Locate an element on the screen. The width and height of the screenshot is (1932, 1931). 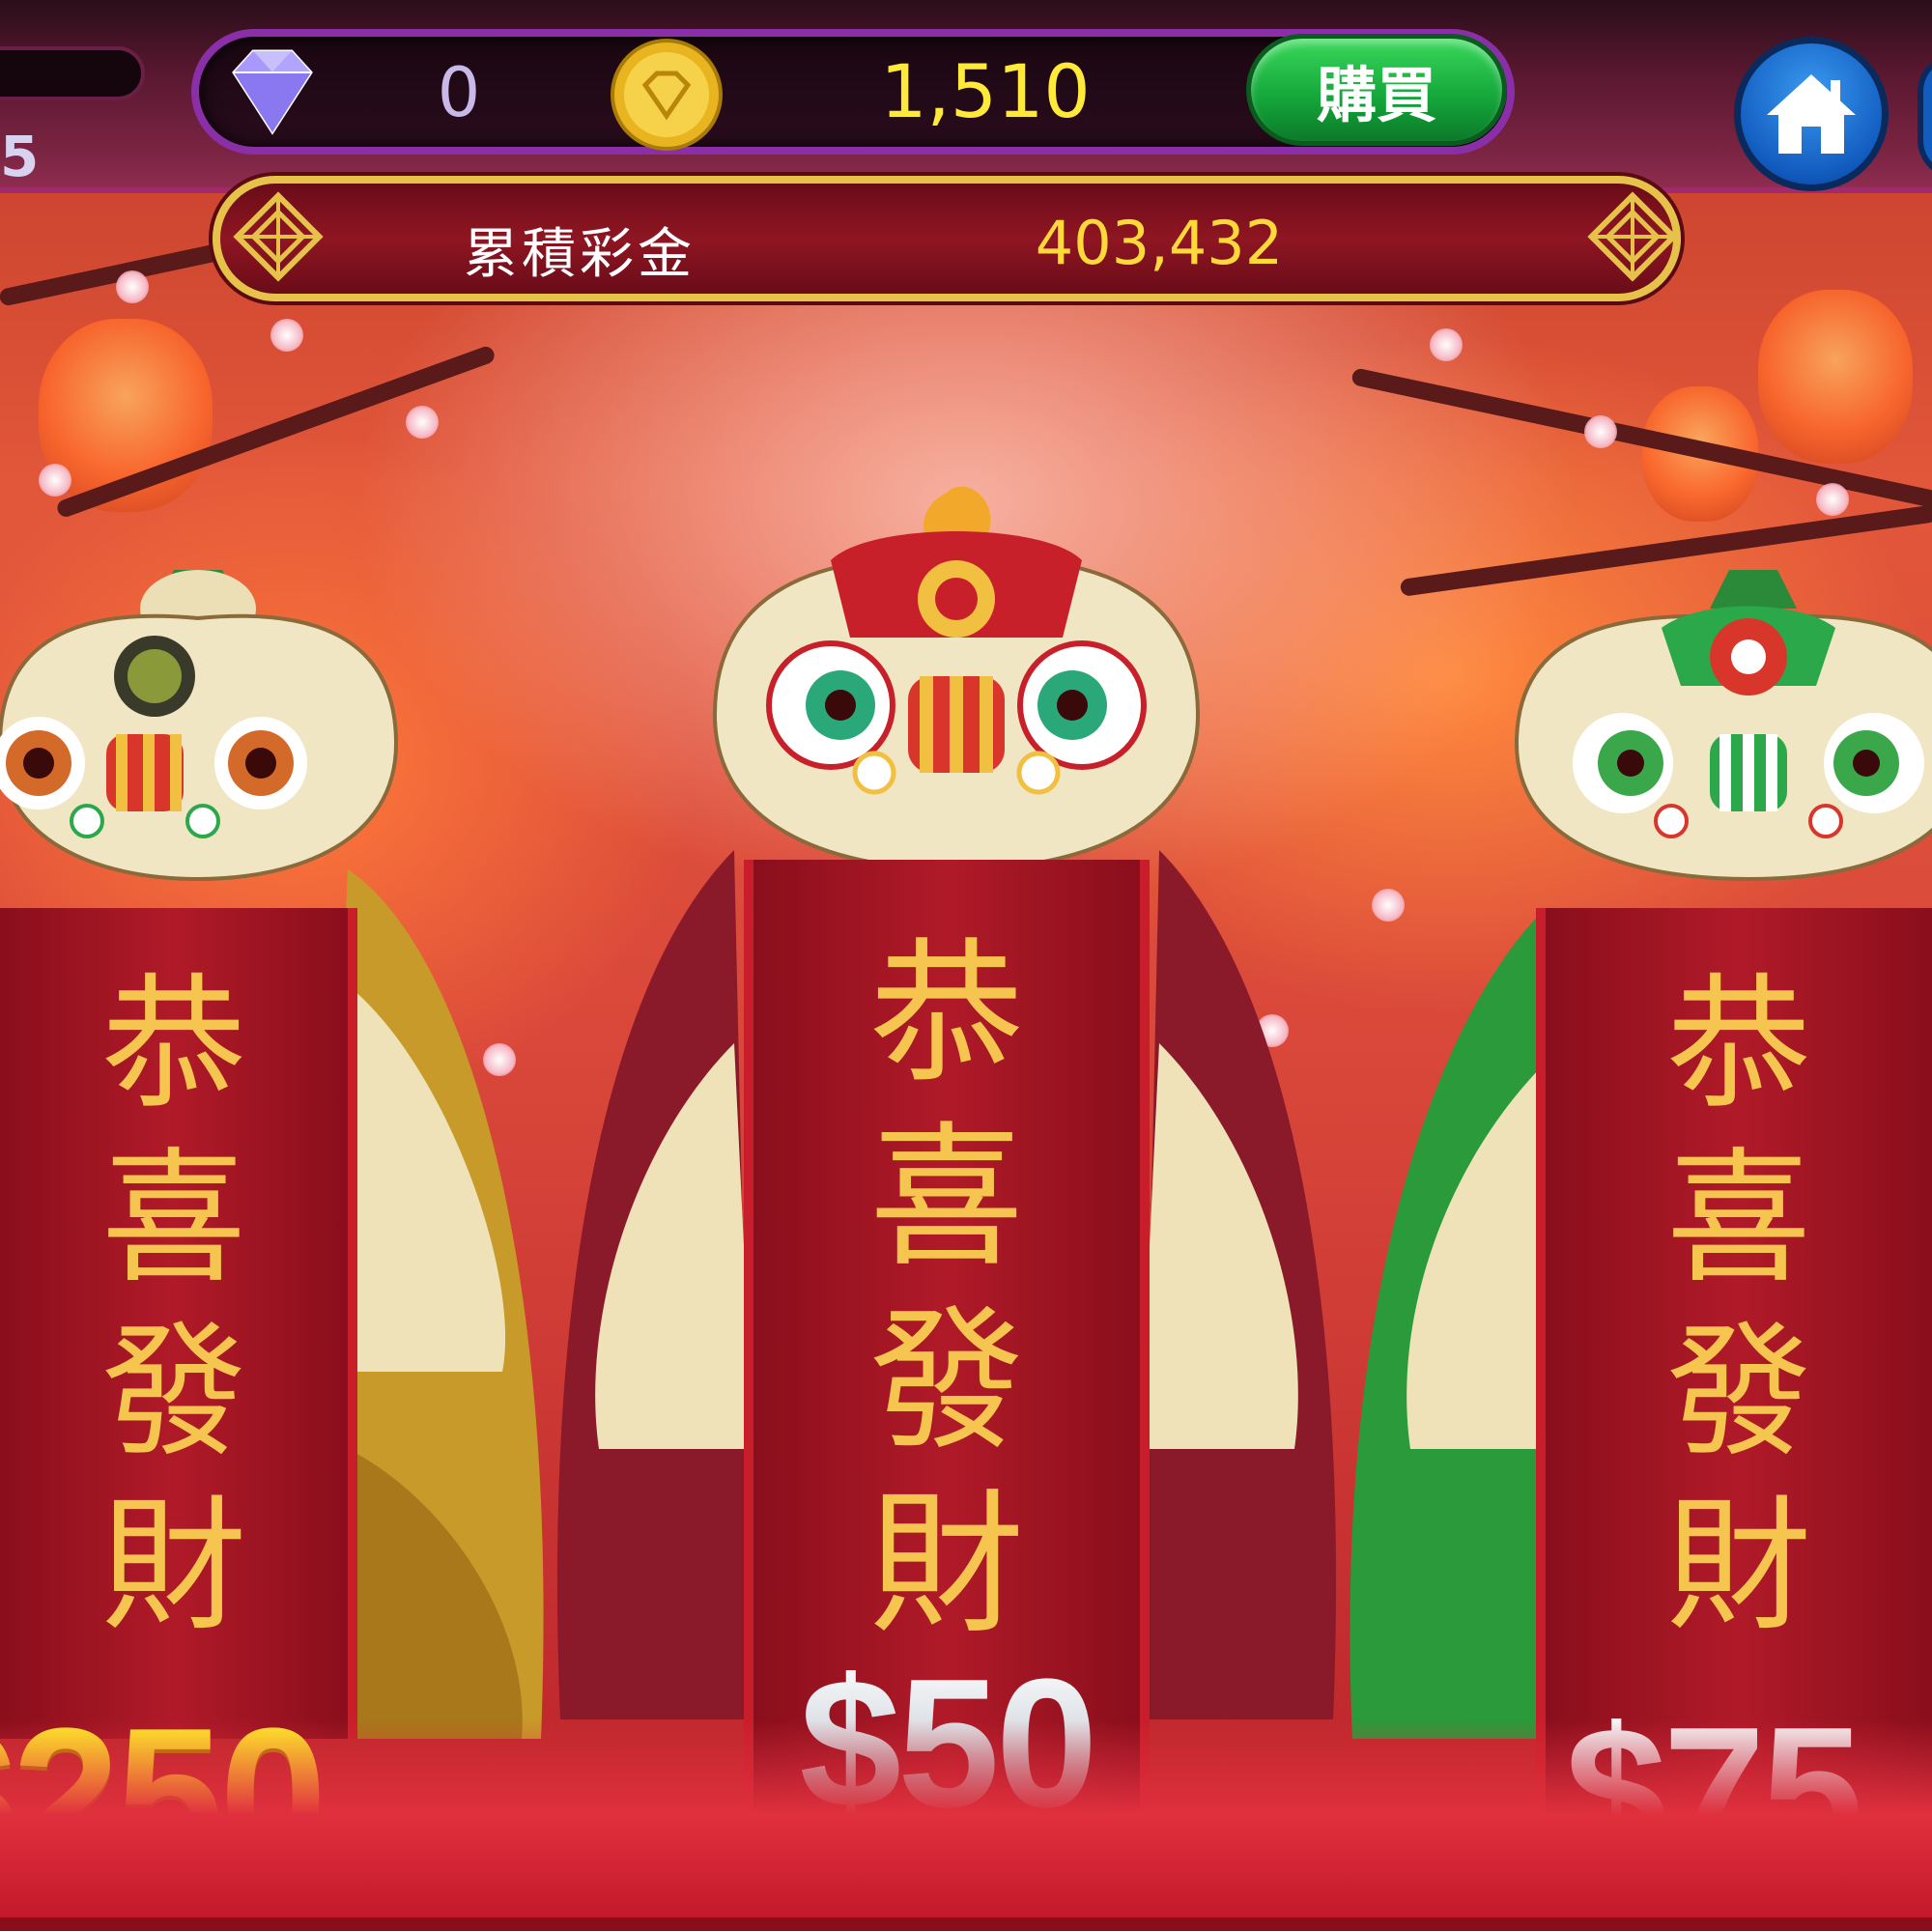
banner-left: 恭 喜 發 財 is located at coordinates (178, 1323).